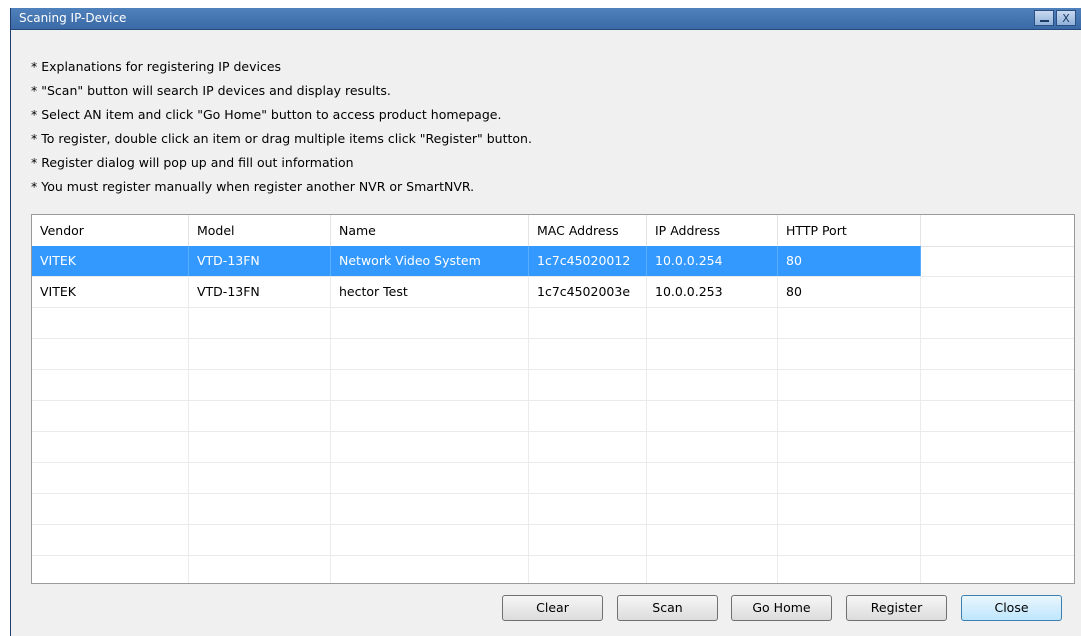 The image size is (1081, 636). What do you see at coordinates (588, 292) in the screenshot?
I see `cell-mac-address: 1c7c4502003e` at bounding box center [588, 292].